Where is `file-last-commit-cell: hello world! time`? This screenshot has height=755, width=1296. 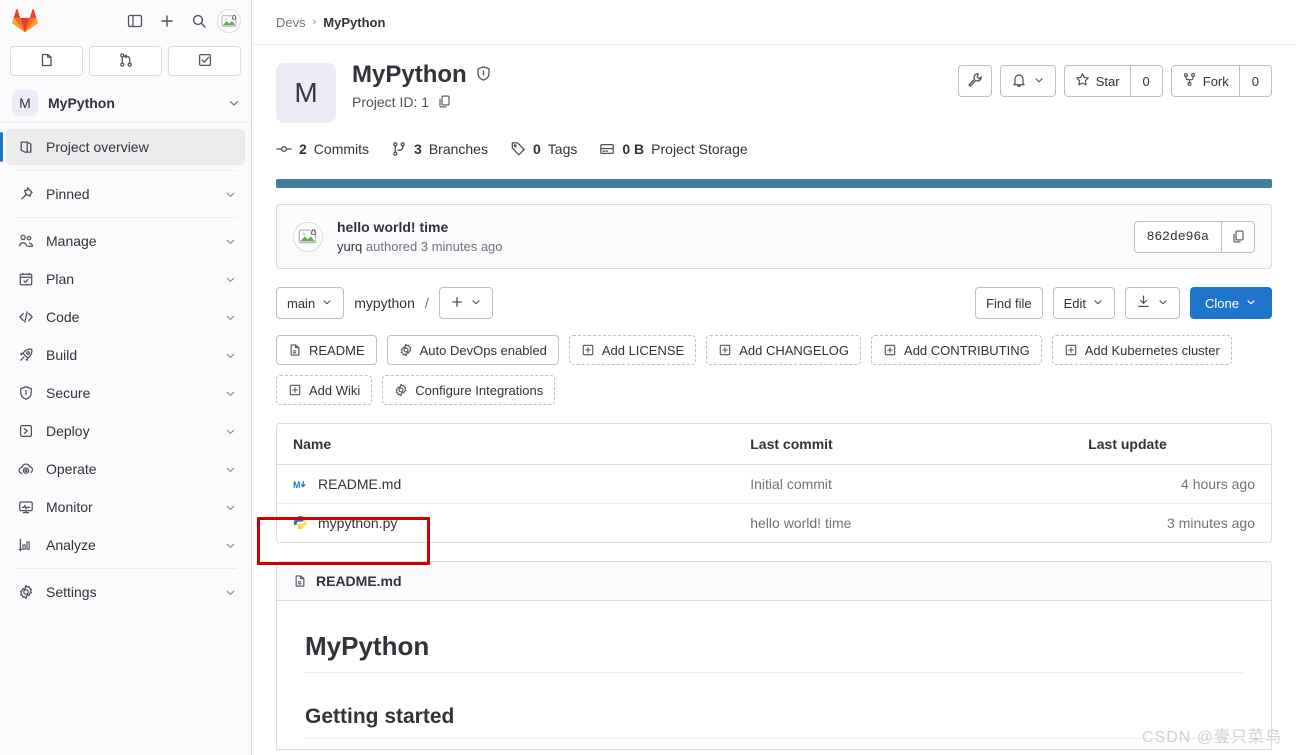
file-last-commit-cell: hello world! time is located at coordinates (903, 522).